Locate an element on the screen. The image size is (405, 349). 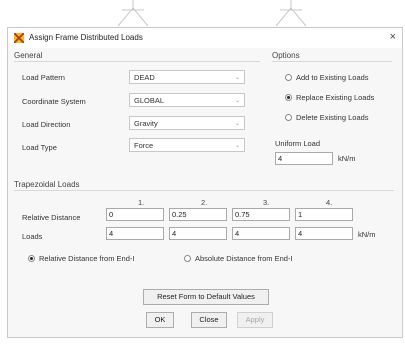
delete-existing-radio is located at coordinates (288, 117).